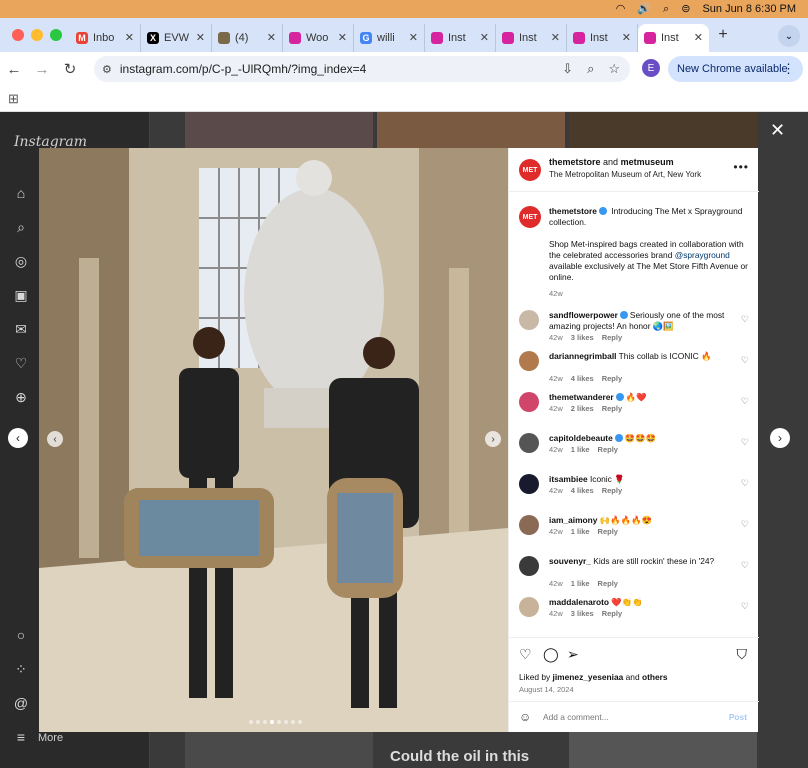 Image resolution: width=808 pixels, height=768 pixels. I want to click on home-icon: ⌂, so click(21, 193).